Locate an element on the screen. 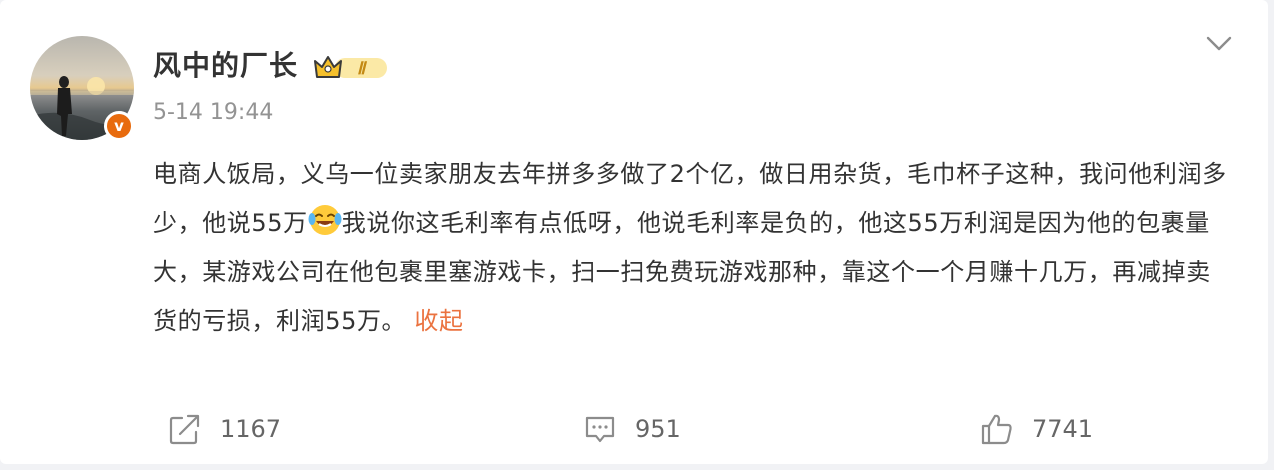  comment-button: 951 is located at coordinates (632, 429).